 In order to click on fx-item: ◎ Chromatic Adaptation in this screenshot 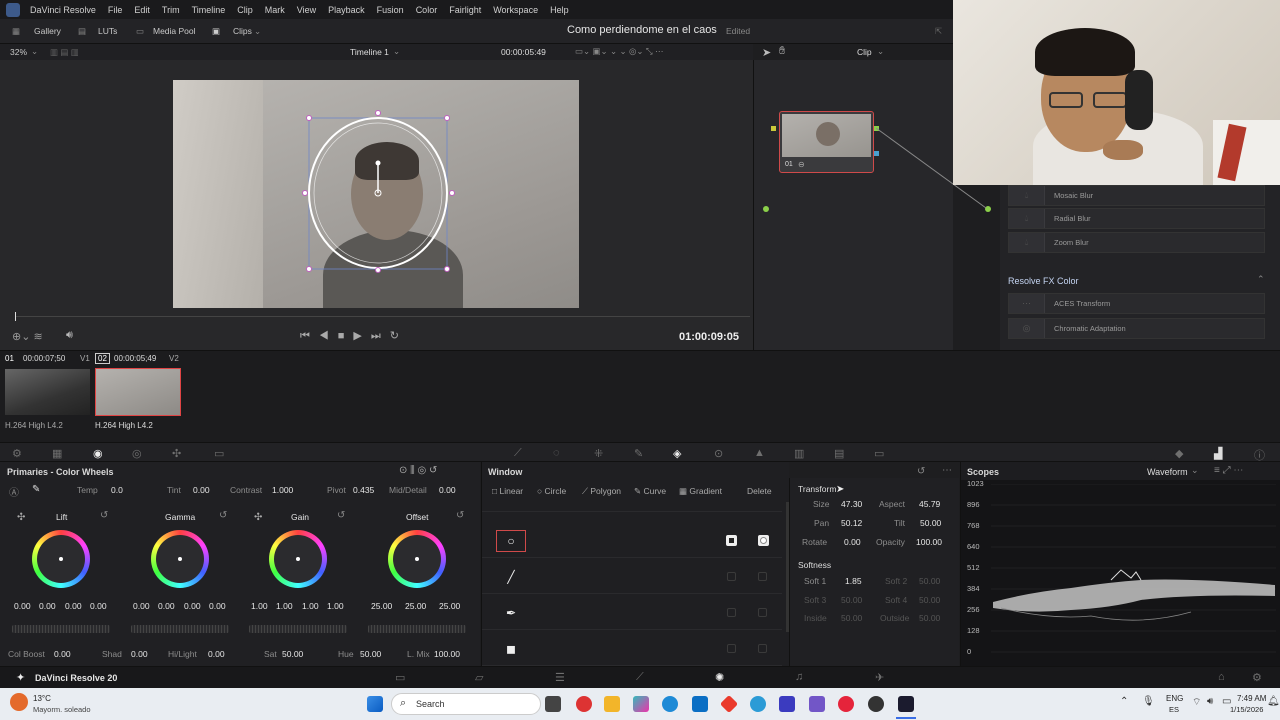, I will do `click(1136, 328)`.